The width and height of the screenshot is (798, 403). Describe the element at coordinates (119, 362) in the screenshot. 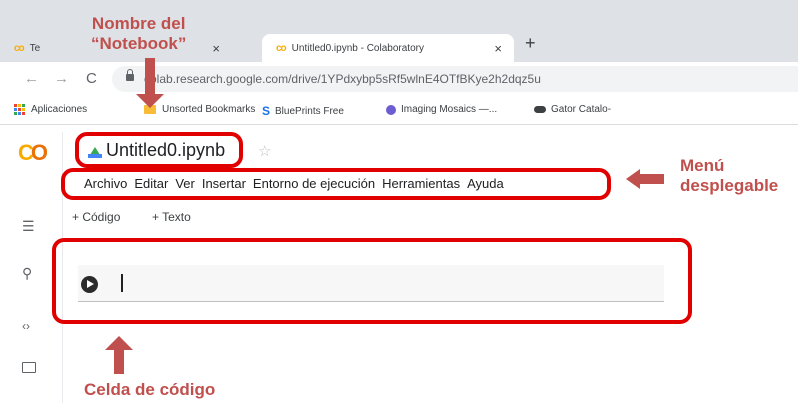

I see `arrow-up-shaft` at that location.